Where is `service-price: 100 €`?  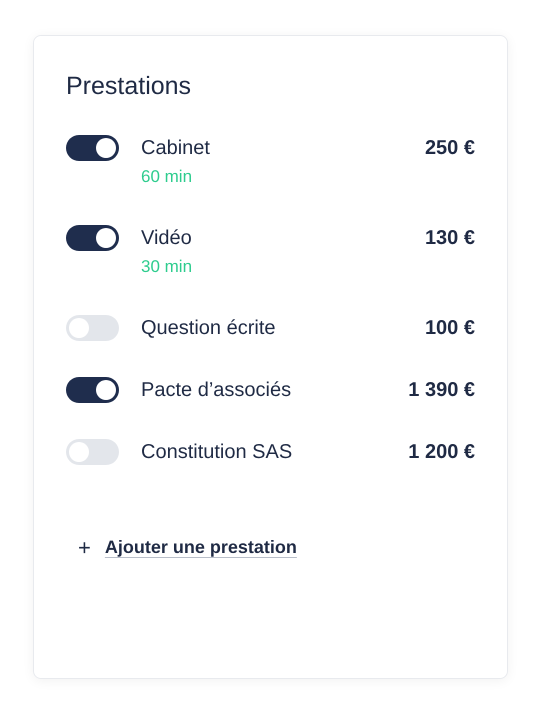 service-price: 100 € is located at coordinates (449, 328).